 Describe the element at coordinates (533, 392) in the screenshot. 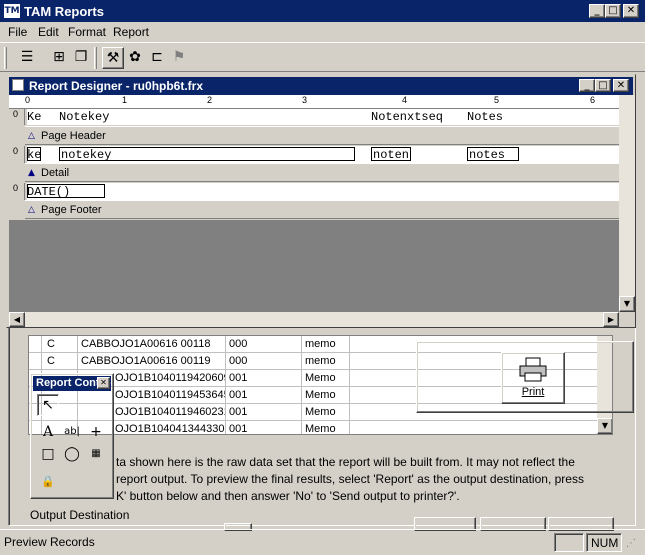

I see `print-label: Print` at that location.